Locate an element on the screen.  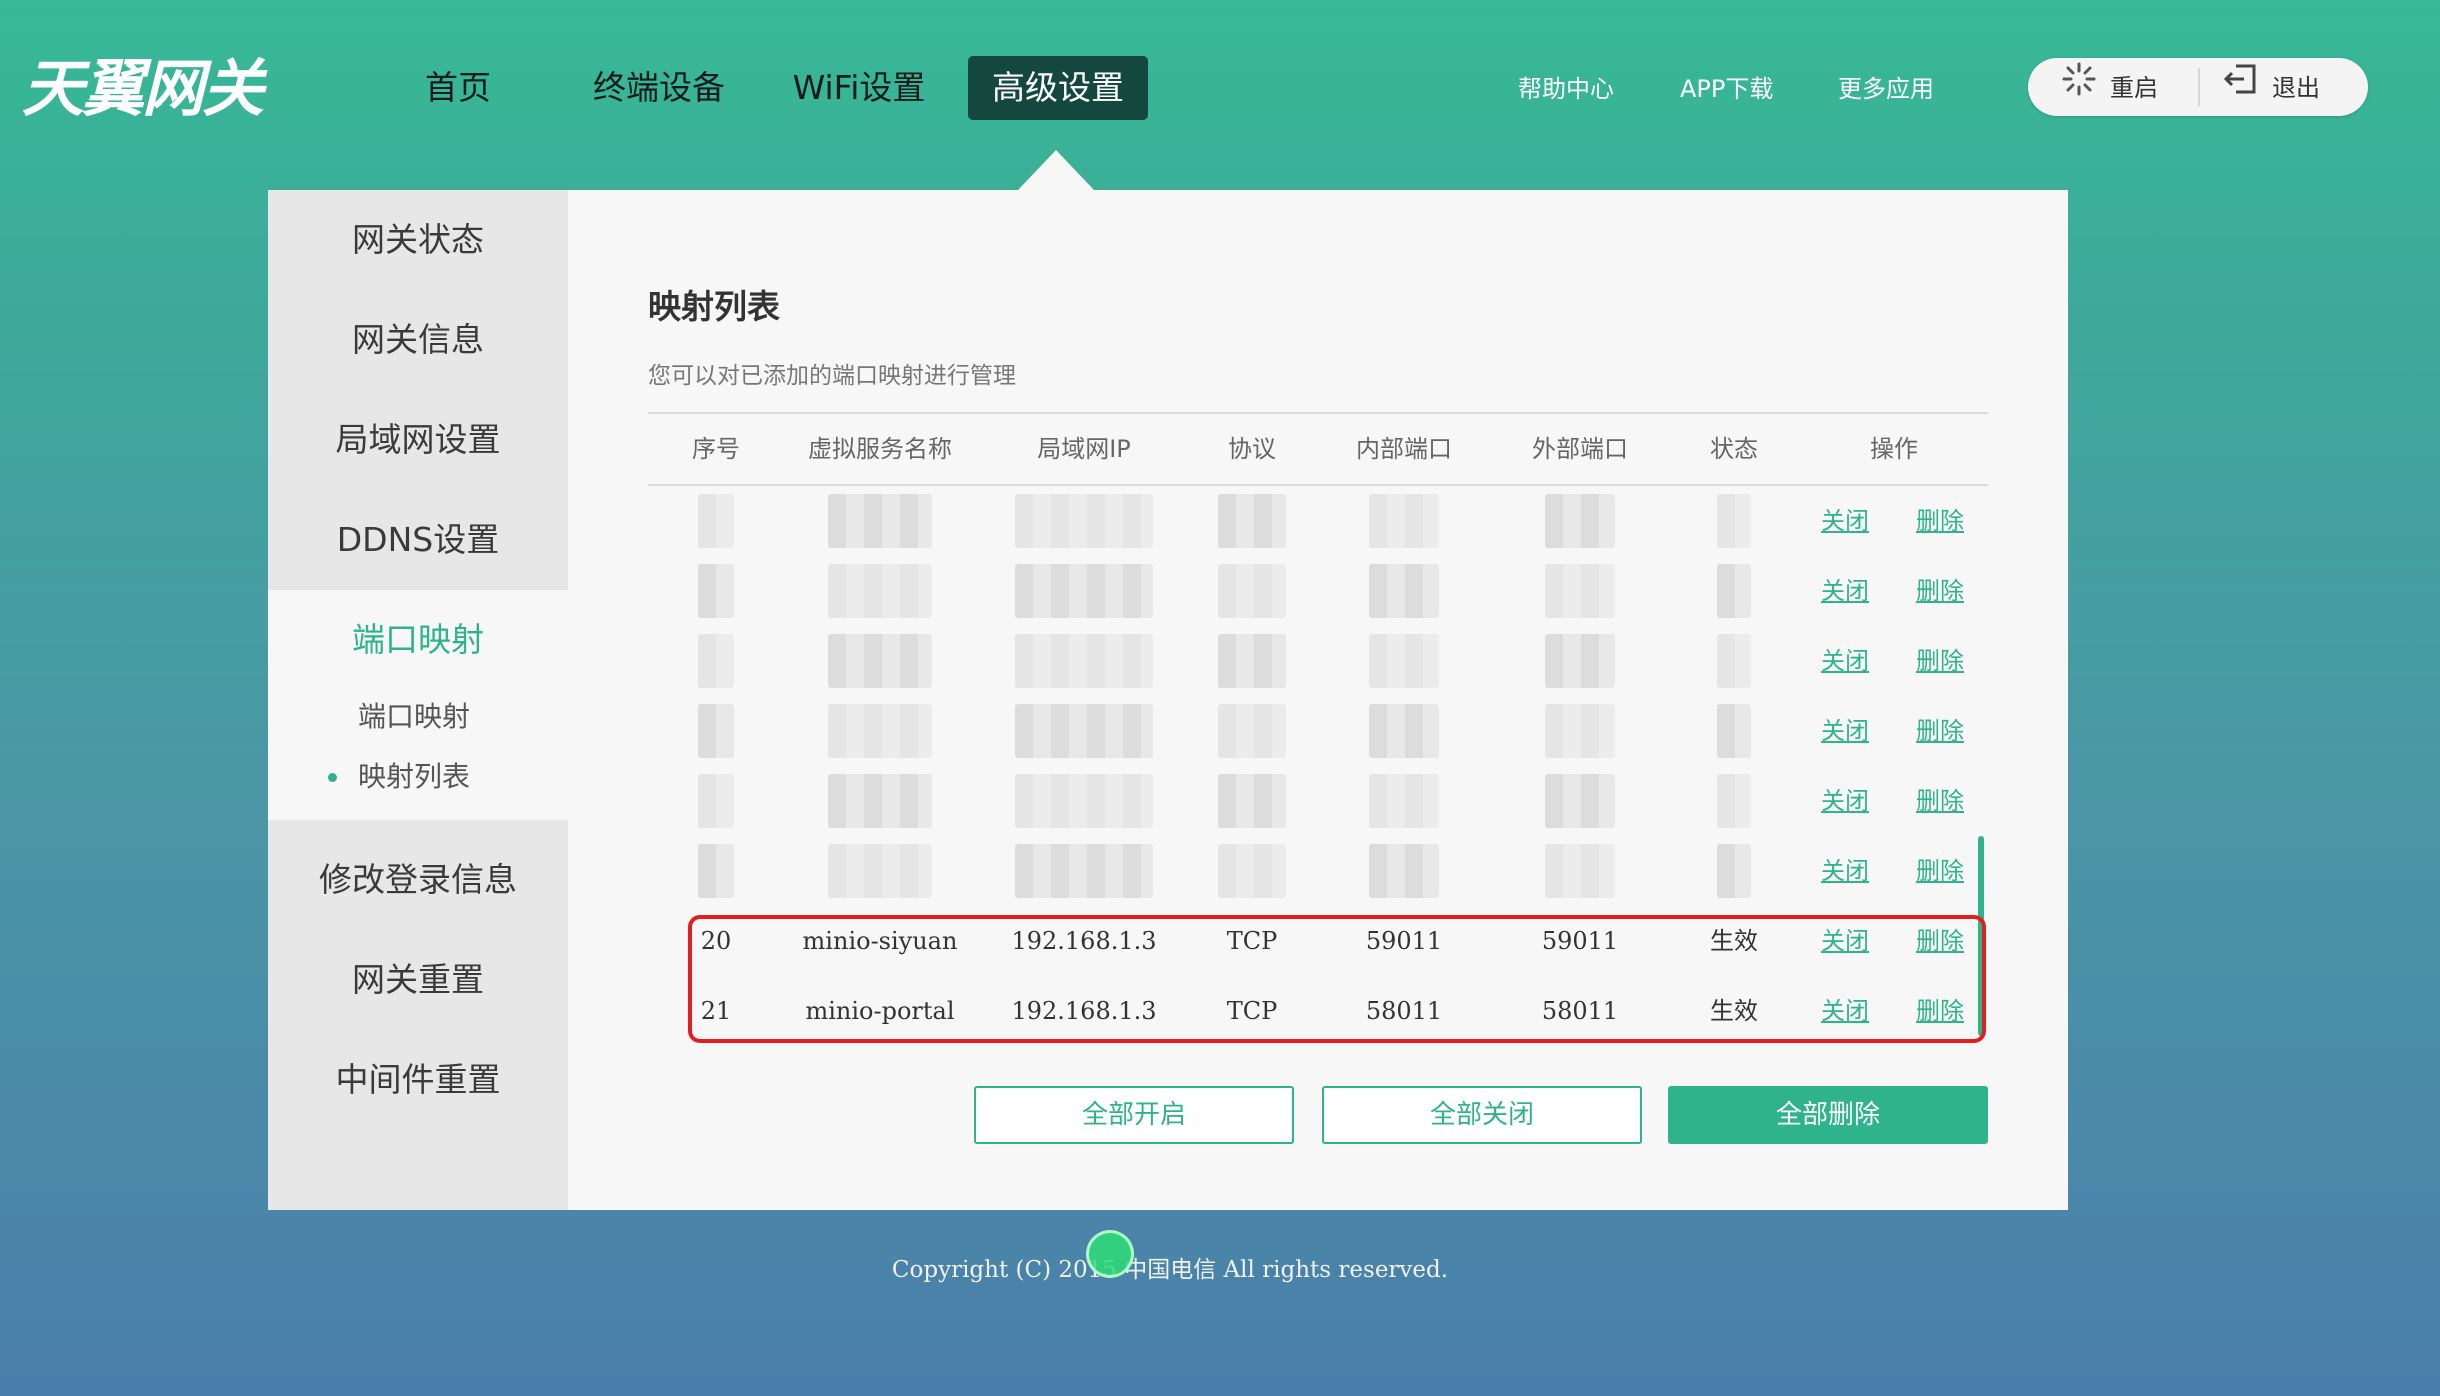
nav-devices: 终端设备 is located at coordinates (659, 88).